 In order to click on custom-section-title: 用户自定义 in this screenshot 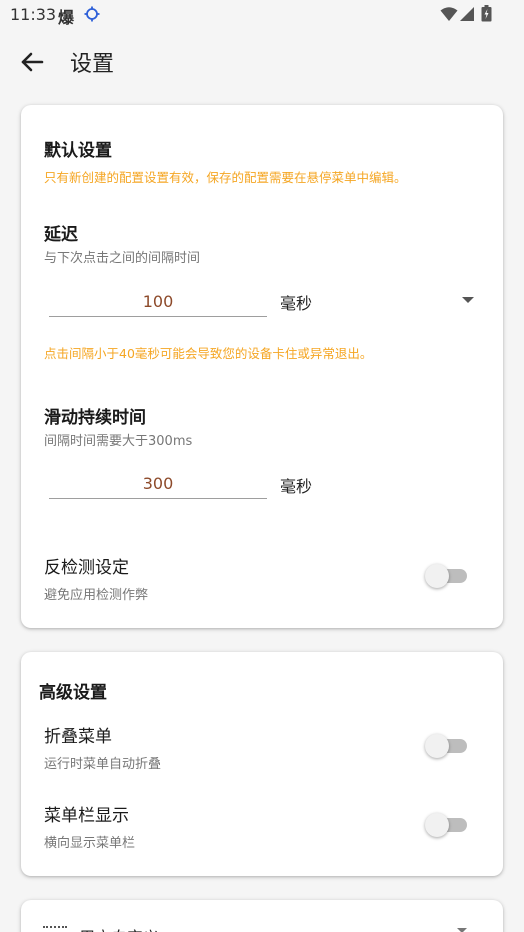, I will do `click(119, 928)`.